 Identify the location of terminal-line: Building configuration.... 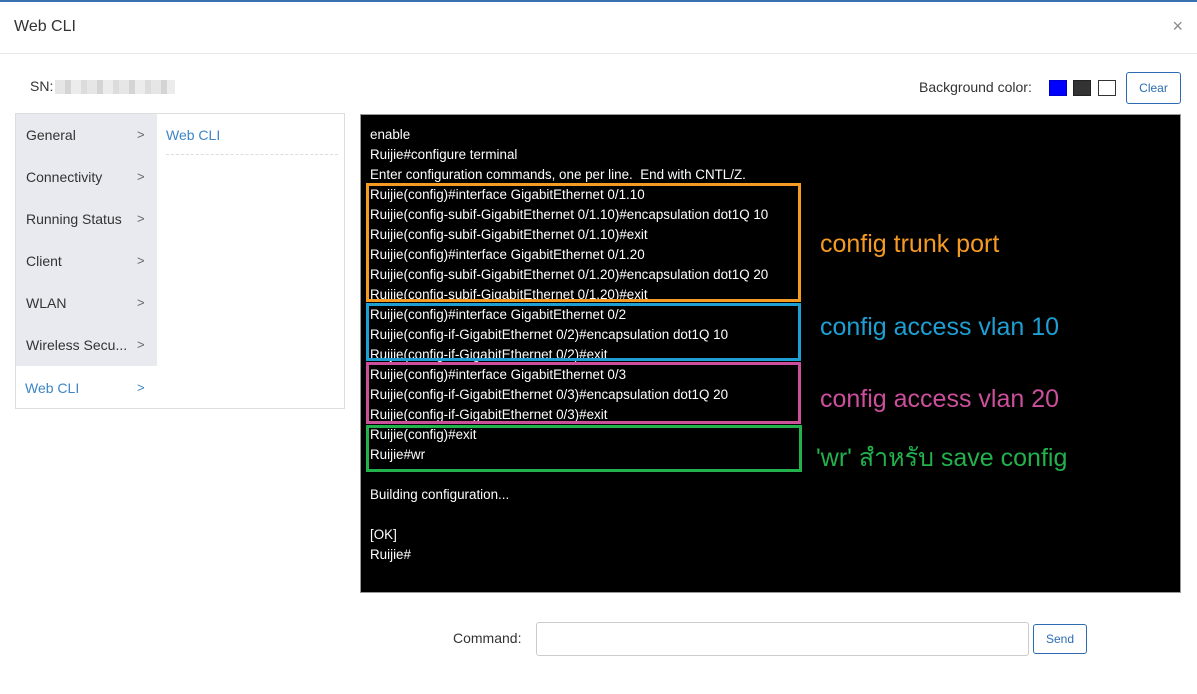
(440, 494).